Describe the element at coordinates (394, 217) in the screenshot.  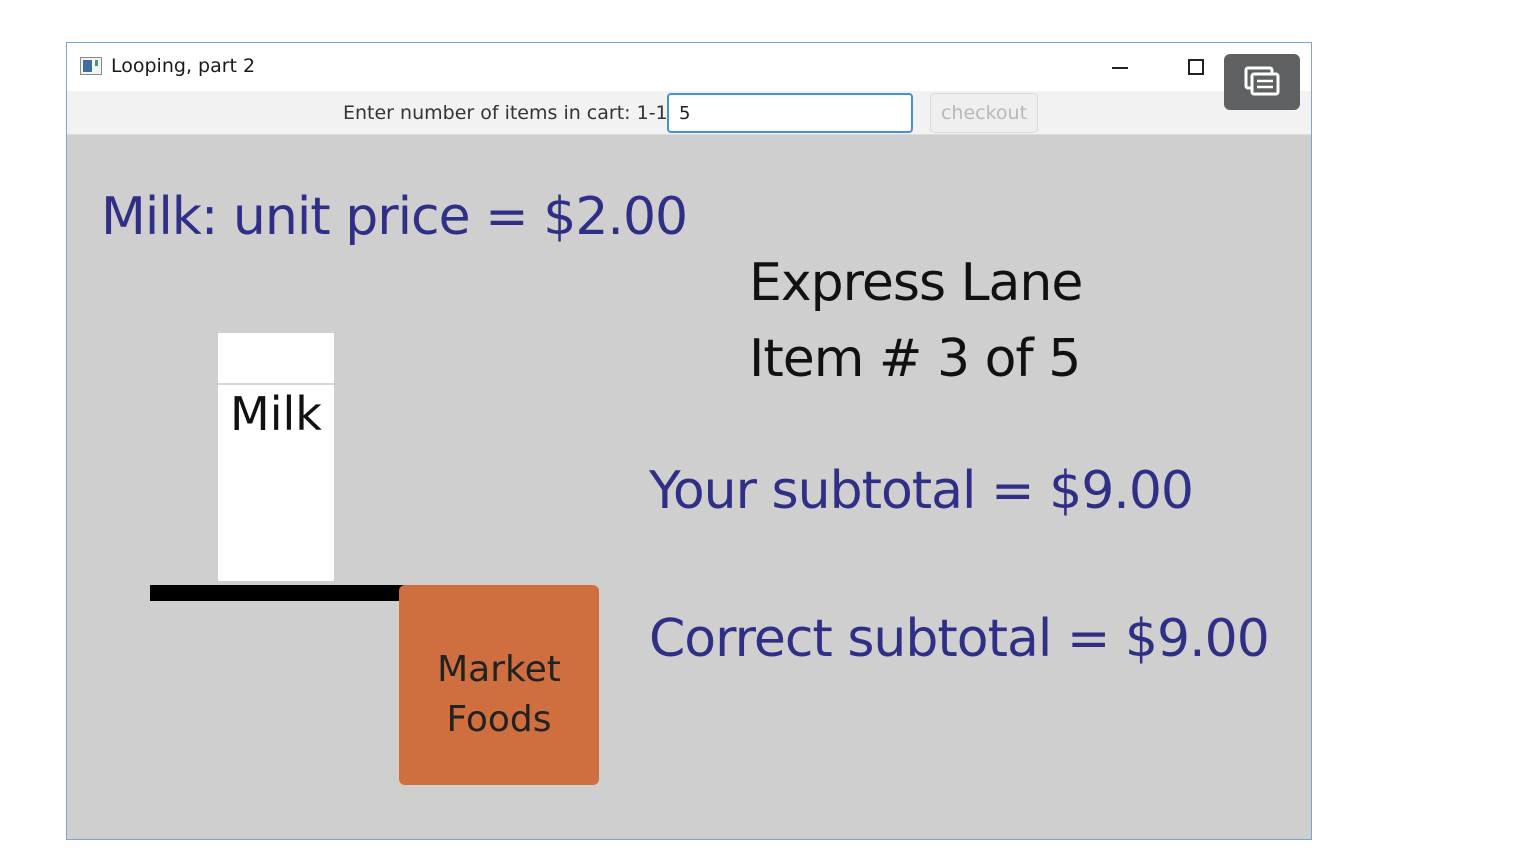
I see `unit-price-text: Milk: unit price = $2.00` at that location.